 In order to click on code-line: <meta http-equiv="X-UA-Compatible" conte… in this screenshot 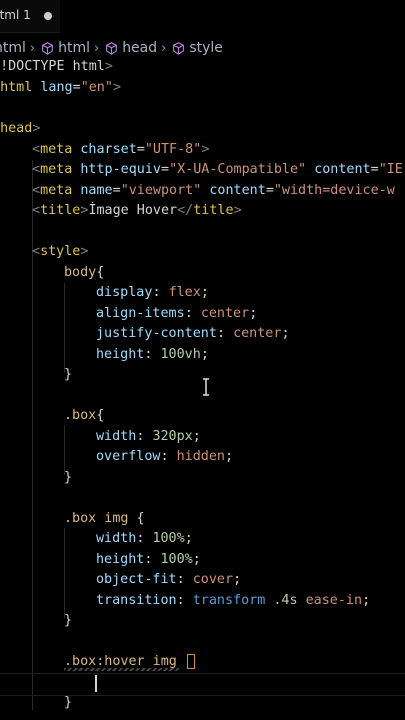, I will do `click(217, 169)`.